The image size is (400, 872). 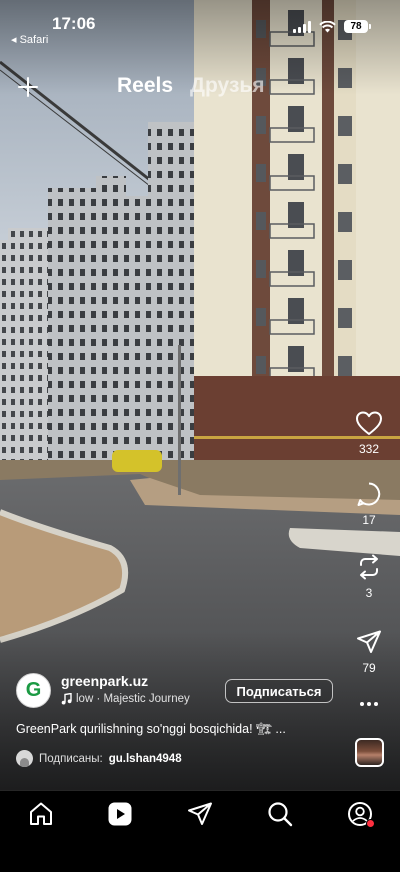 What do you see at coordinates (302, 26) in the screenshot?
I see `cellular-signal-icon` at bounding box center [302, 26].